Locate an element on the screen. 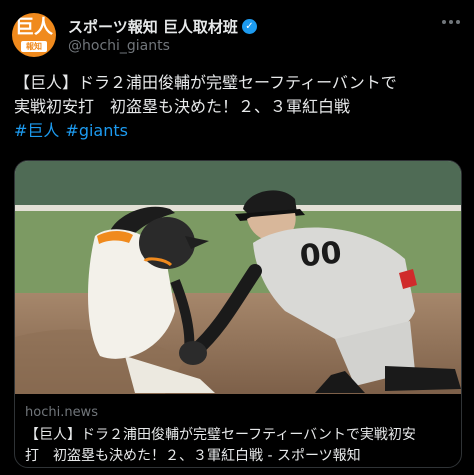 The image size is (474, 475). account-handle: @hochi_giants is located at coordinates (119, 46).